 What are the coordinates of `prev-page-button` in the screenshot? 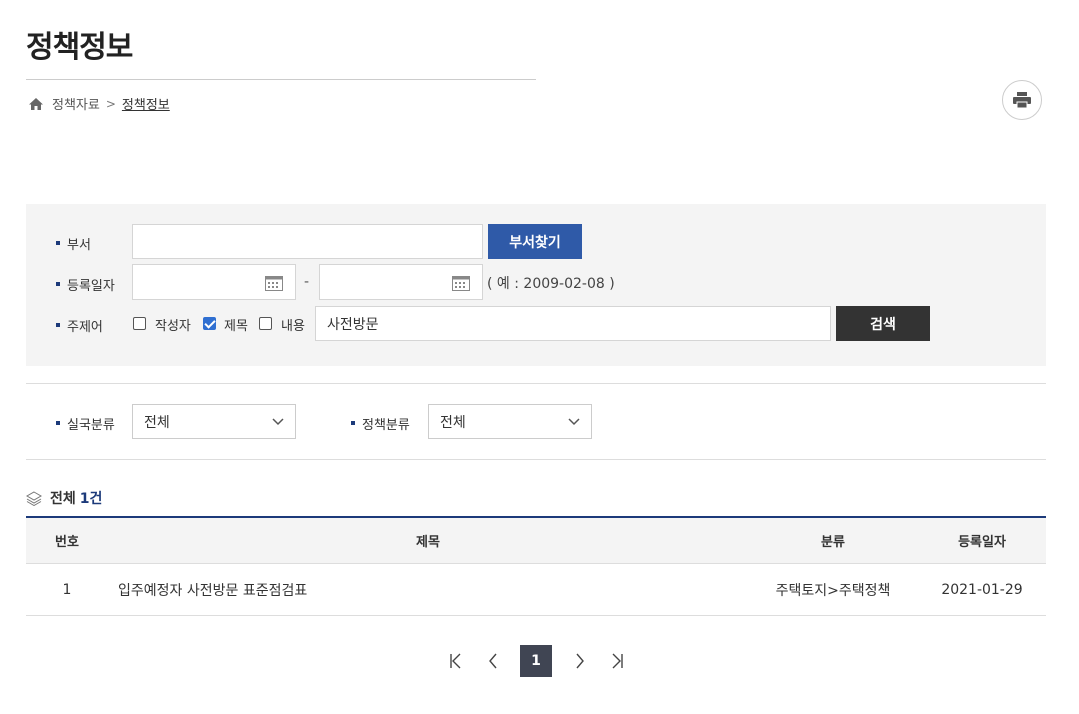 It's located at (493, 661).